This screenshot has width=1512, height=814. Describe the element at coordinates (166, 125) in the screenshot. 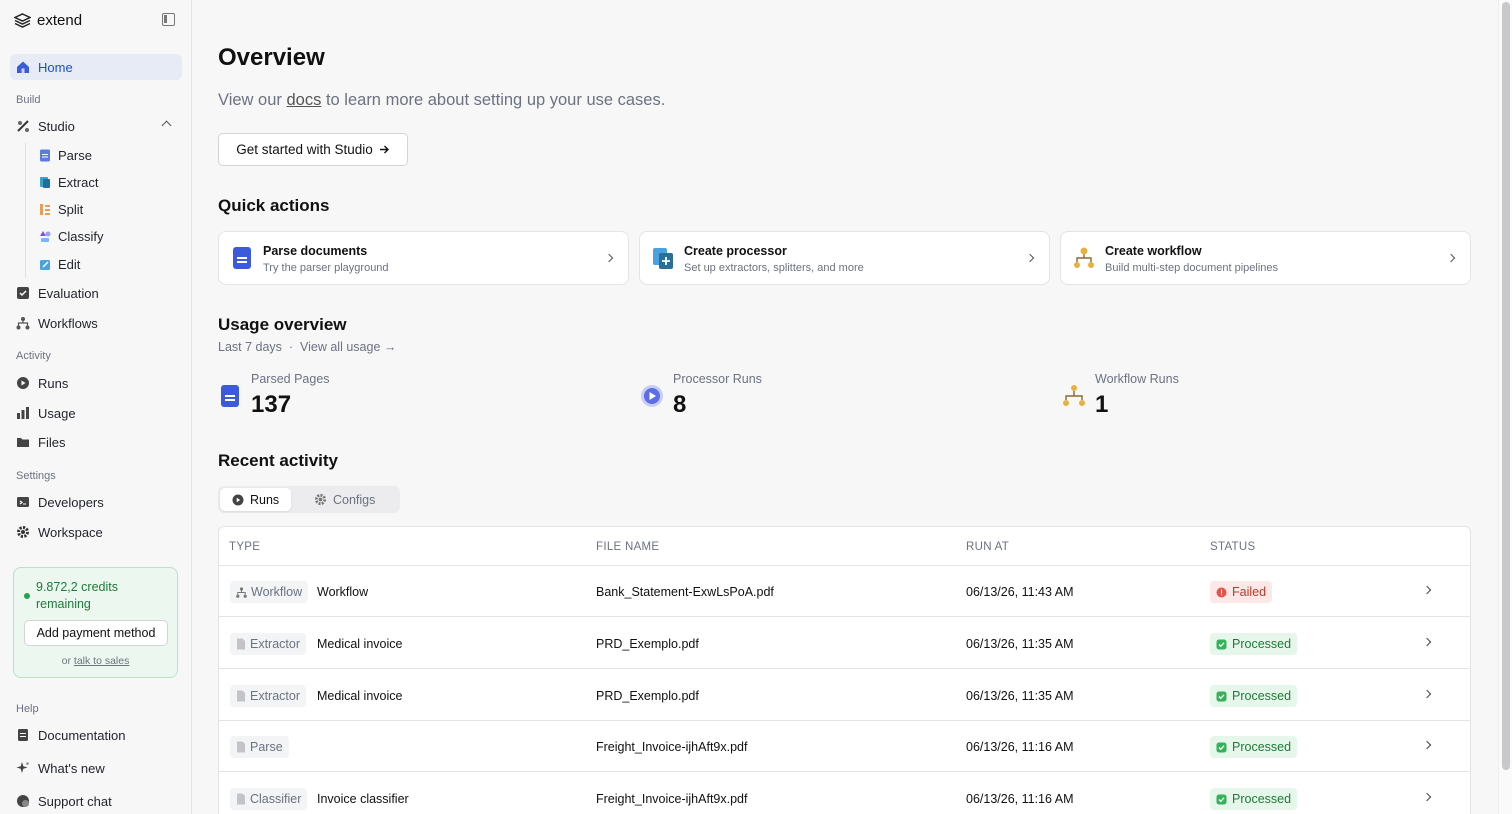

I see `chevron-up-icon` at that location.